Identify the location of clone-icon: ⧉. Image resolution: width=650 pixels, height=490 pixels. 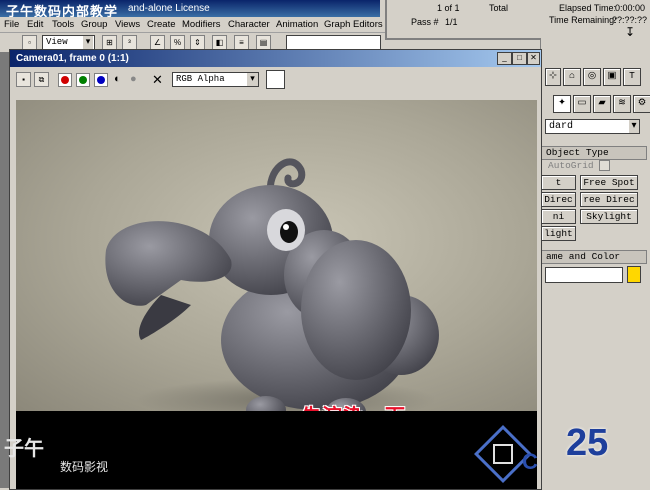
(41, 79).